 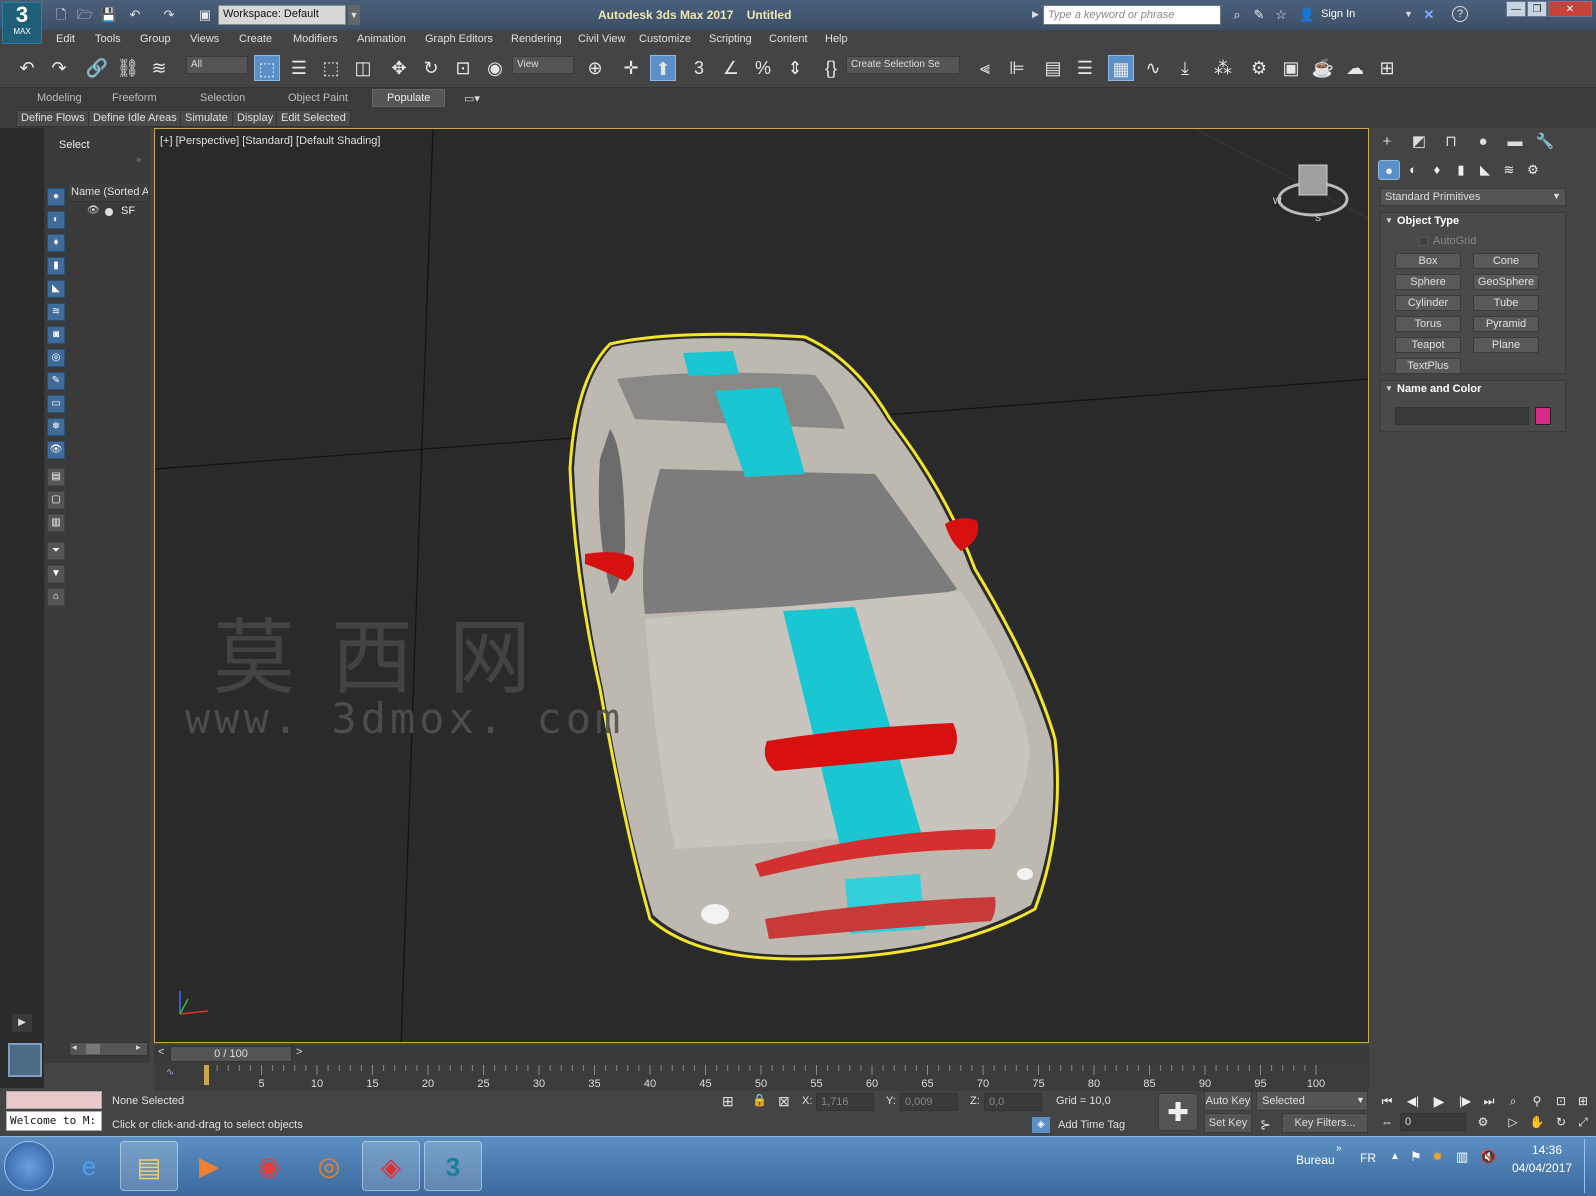 I want to click on favorites-star-icon: ☆, so click(x=1281, y=15).